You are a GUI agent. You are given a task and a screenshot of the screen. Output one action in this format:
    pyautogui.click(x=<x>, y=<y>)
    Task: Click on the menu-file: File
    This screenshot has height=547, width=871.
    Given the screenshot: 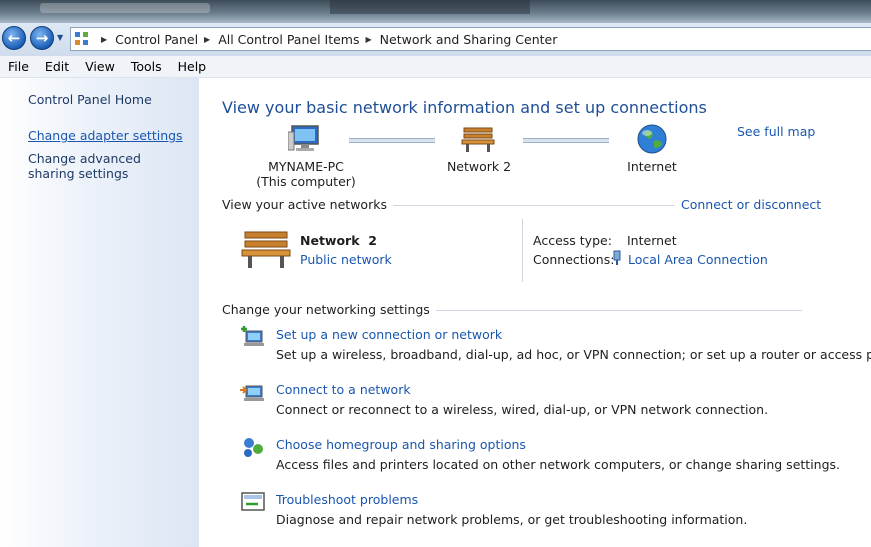 What is the action you would take?
    pyautogui.click(x=18, y=66)
    